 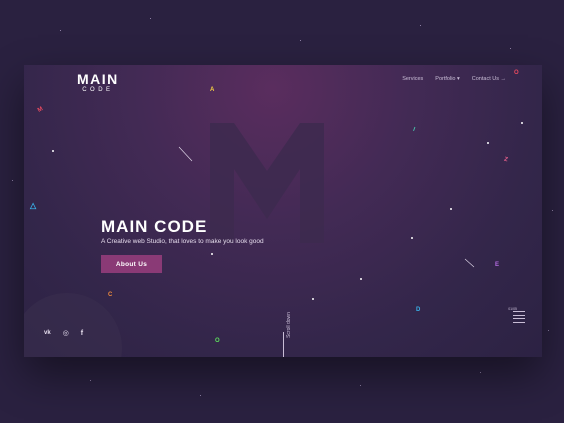 I want to click on floating-letter: E, so click(x=497, y=265).